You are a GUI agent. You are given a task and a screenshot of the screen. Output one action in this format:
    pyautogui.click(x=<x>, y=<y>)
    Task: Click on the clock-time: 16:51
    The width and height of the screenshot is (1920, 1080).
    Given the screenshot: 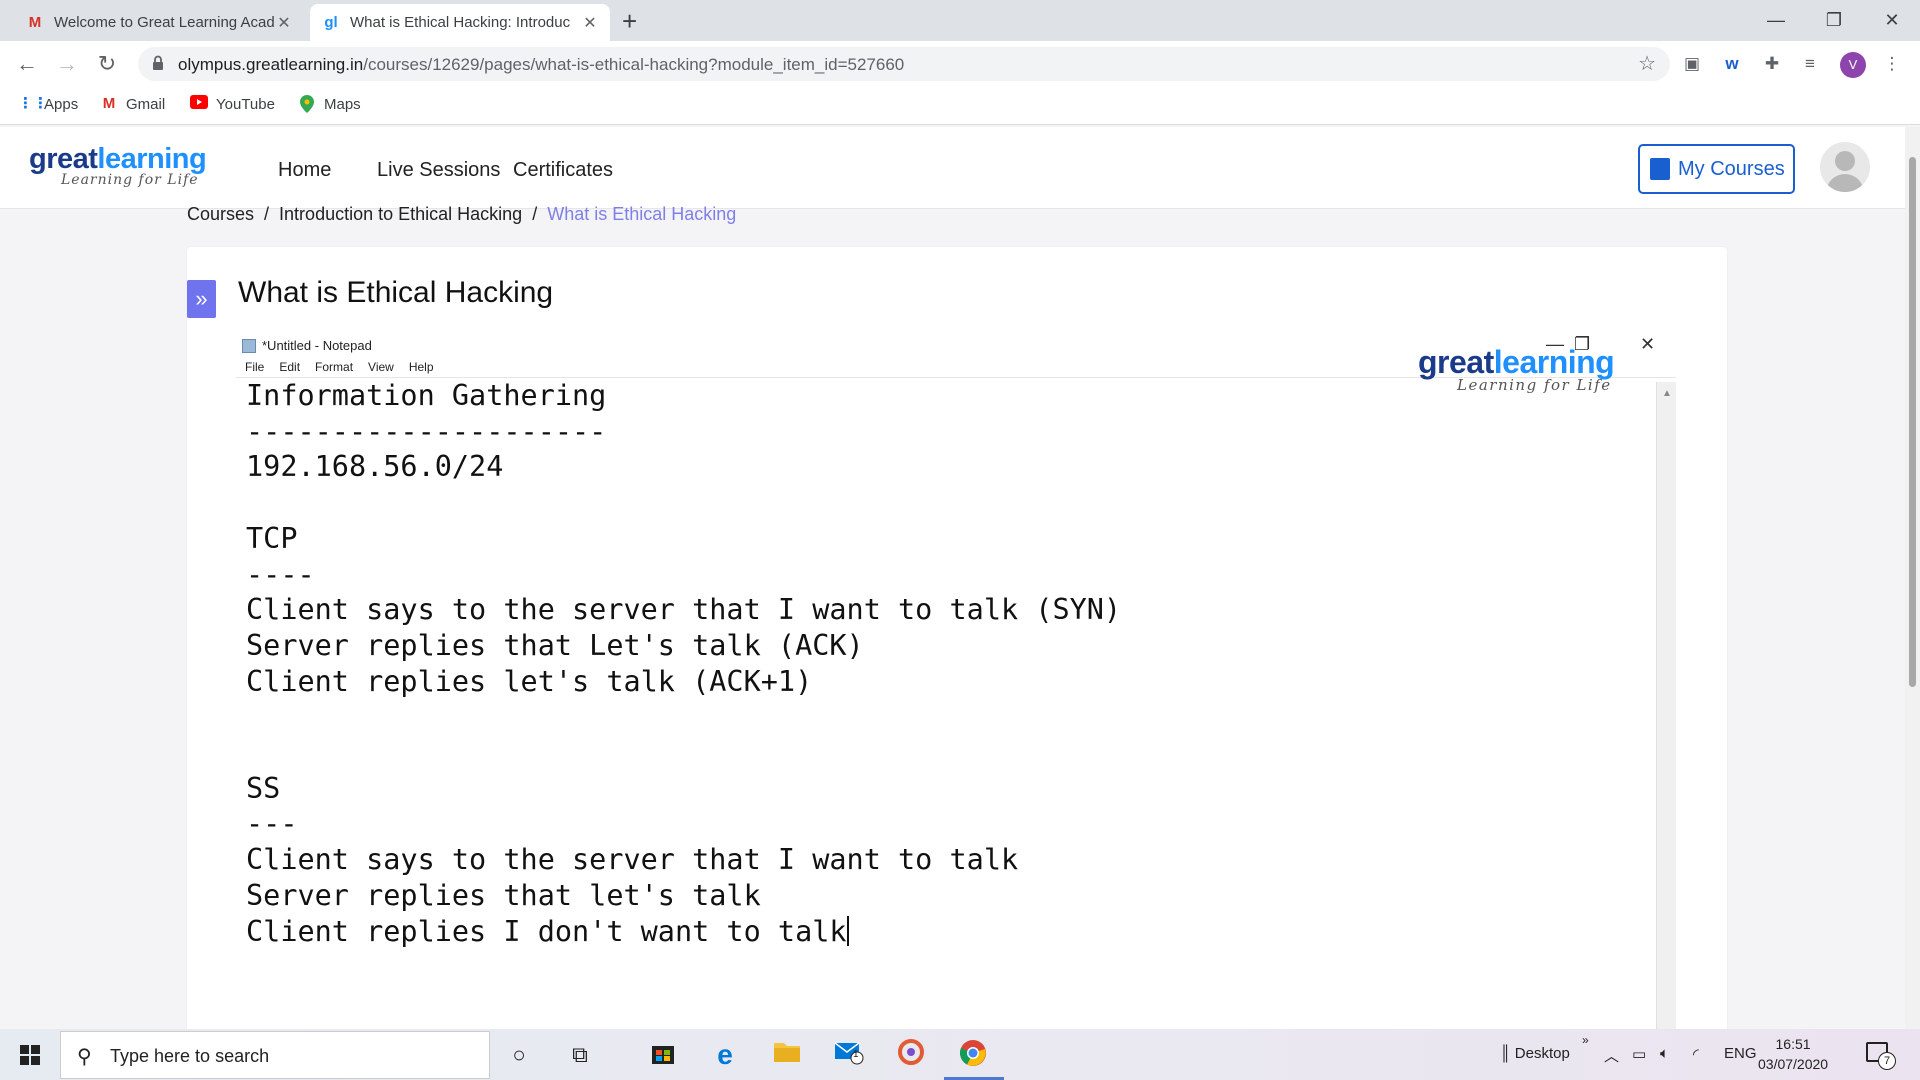 What is the action you would take?
    pyautogui.click(x=1793, y=1044)
    